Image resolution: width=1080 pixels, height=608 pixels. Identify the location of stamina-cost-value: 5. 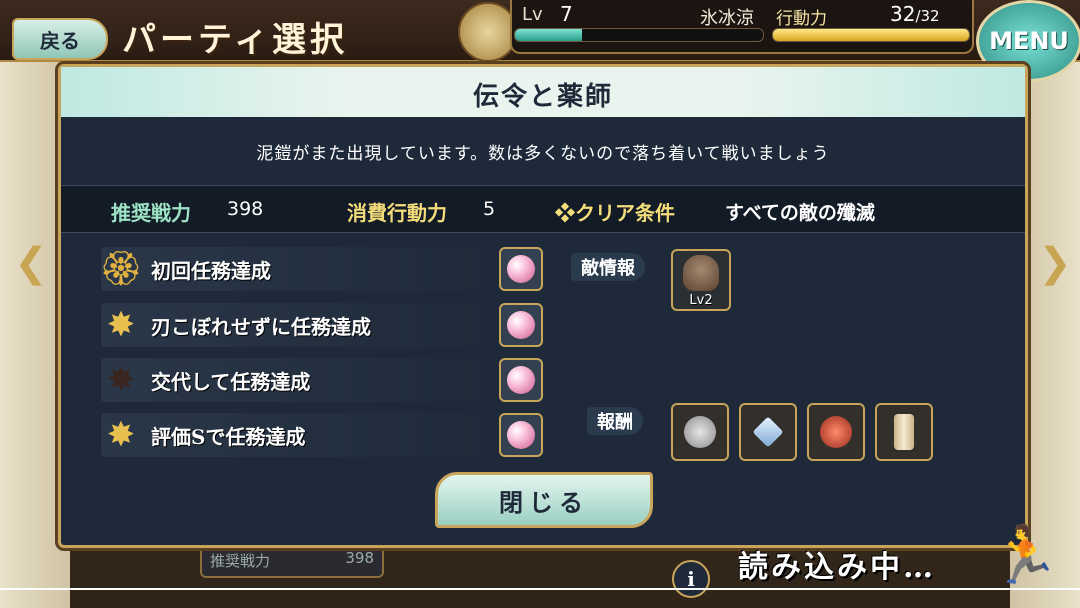
(489, 209).